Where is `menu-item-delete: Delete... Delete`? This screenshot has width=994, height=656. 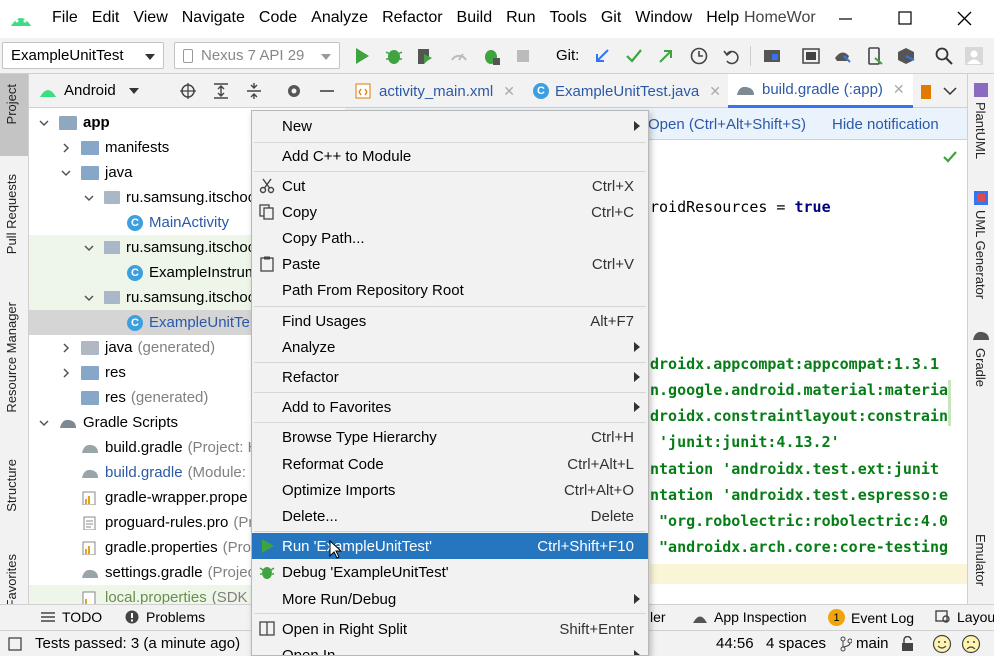
menu-item-delete: Delete... Delete is located at coordinates (450, 516).